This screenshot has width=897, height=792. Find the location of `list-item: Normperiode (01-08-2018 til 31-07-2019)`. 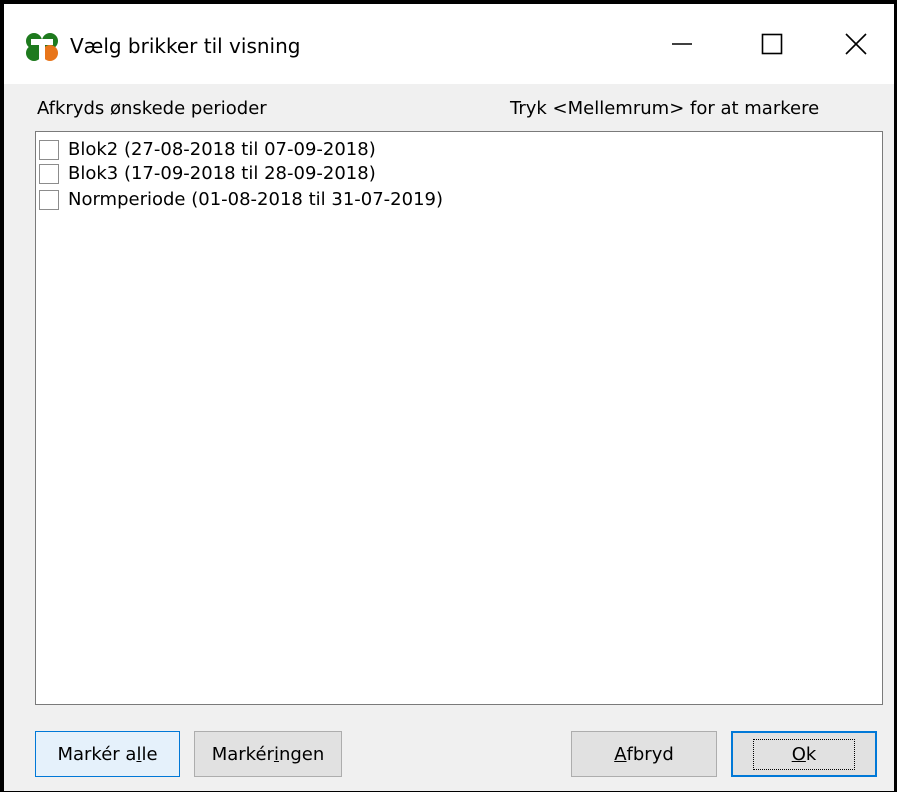

list-item: Normperiode (01-08-2018 til 31-07-2019) is located at coordinates (241, 200).